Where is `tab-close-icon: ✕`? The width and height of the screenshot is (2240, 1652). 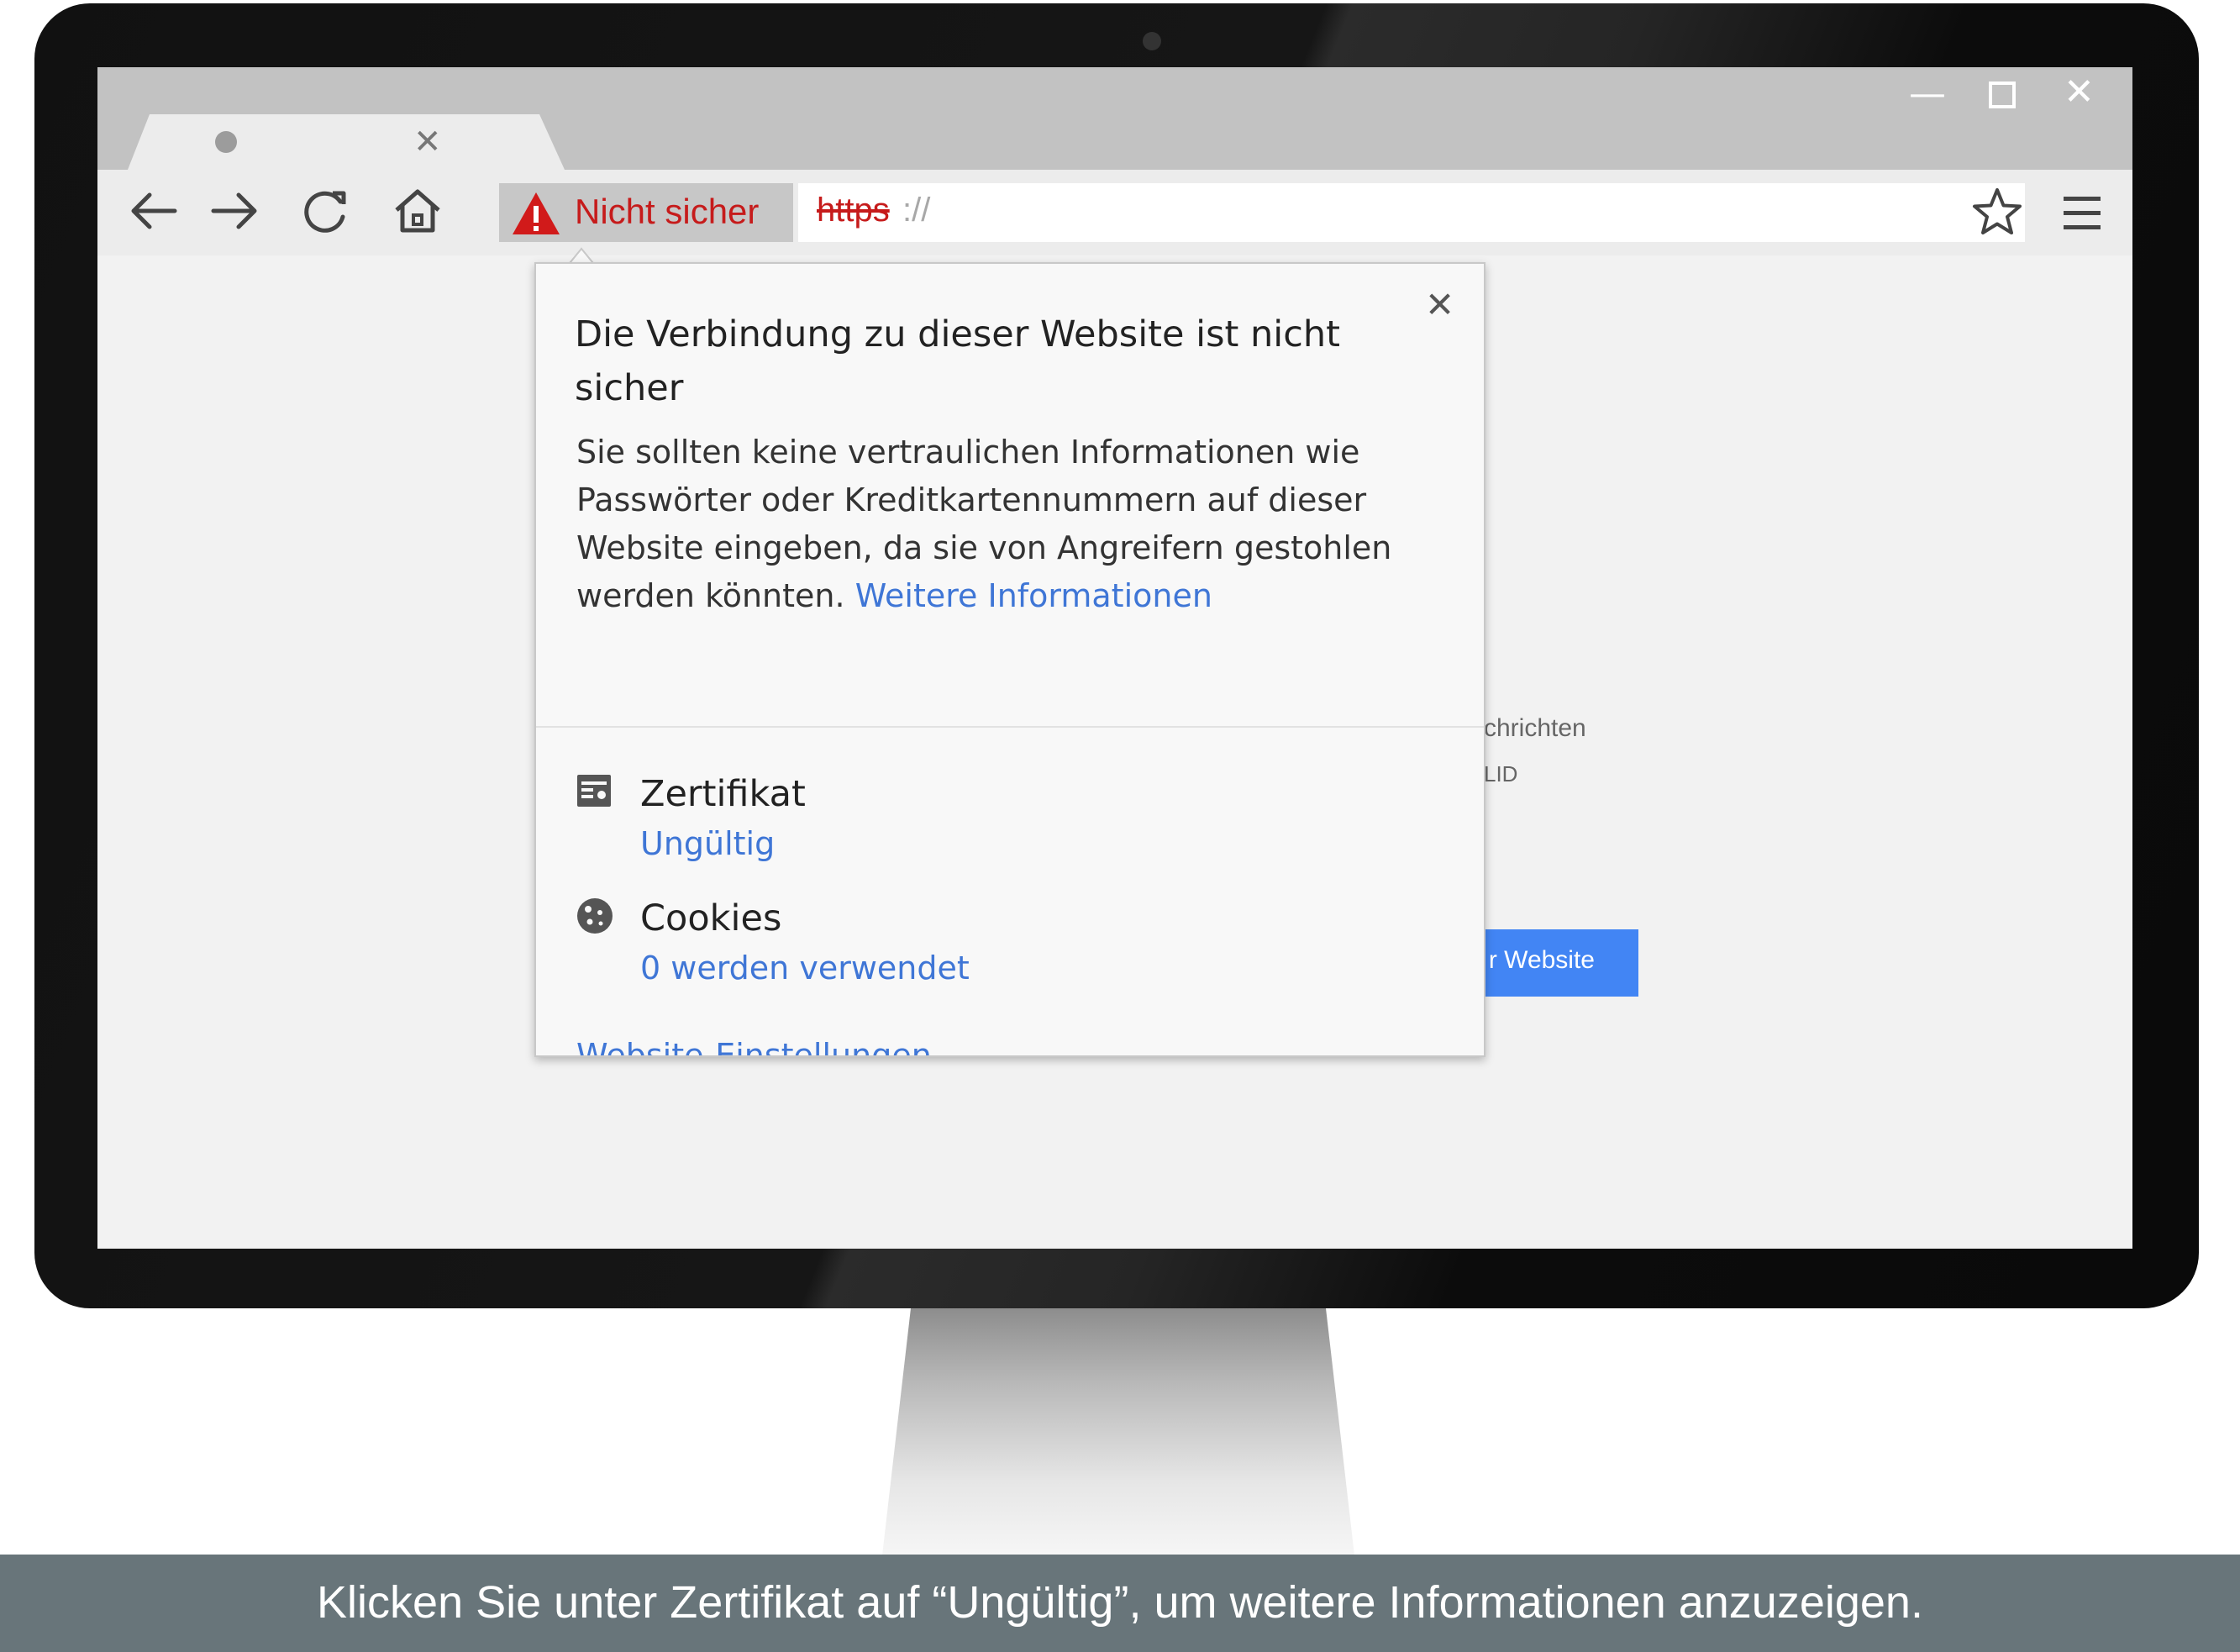
tab-close-icon: ✕ is located at coordinates (428, 142).